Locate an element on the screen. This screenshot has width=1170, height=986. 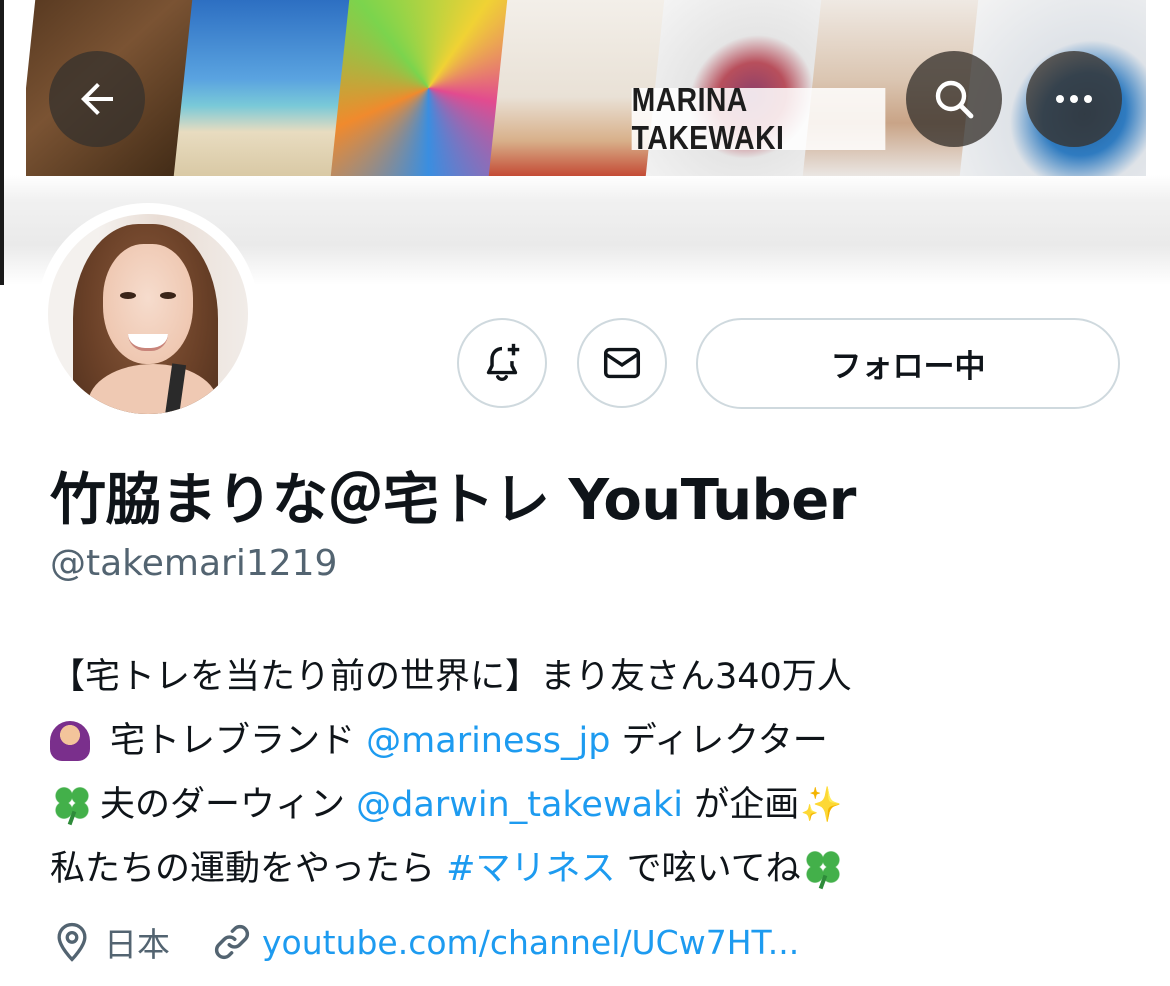
bio-text: が企画 is located at coordinates (747, 805).